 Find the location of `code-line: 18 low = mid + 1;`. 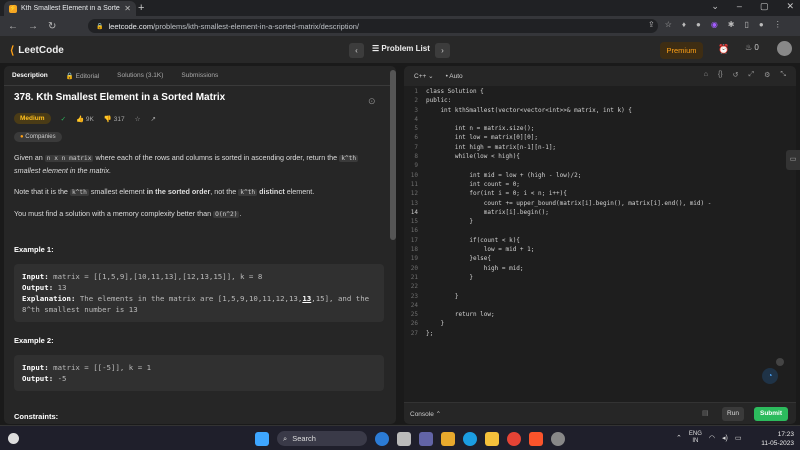

code-line: 18 low = mid + 1; is located at coordinates (600, 250).